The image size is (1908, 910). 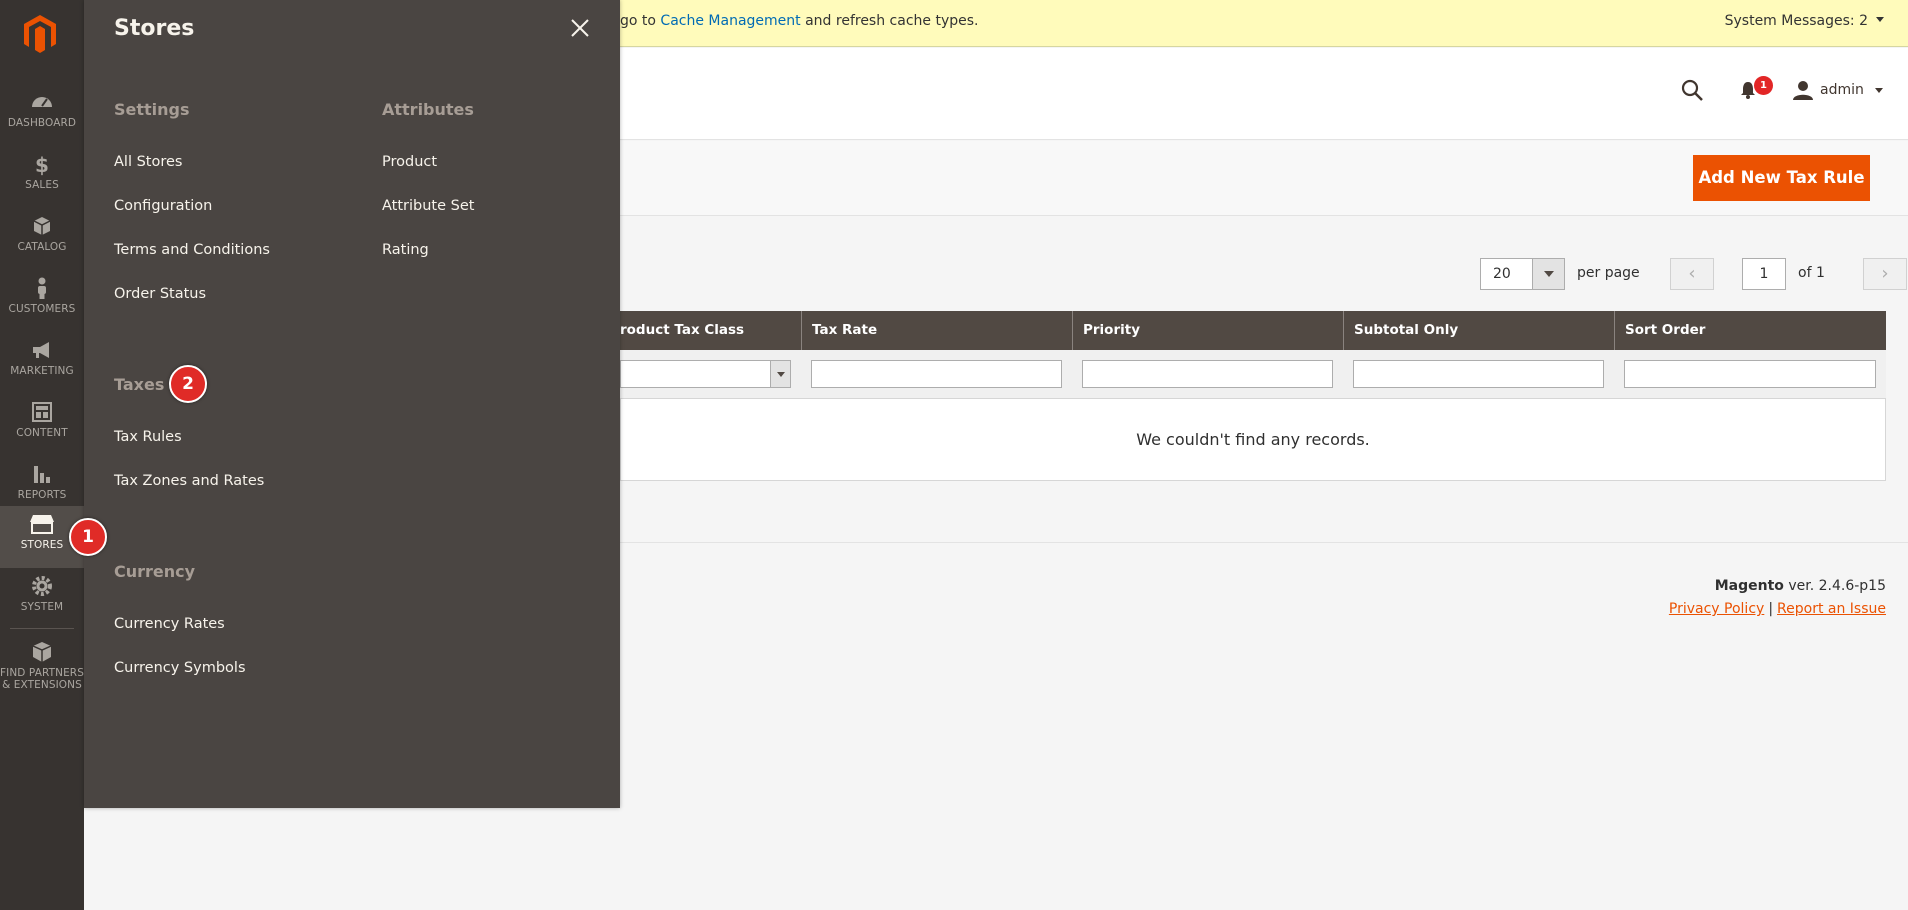 I want to click on currency-rates-link: Currency Rates, so click(x=169, y=624).